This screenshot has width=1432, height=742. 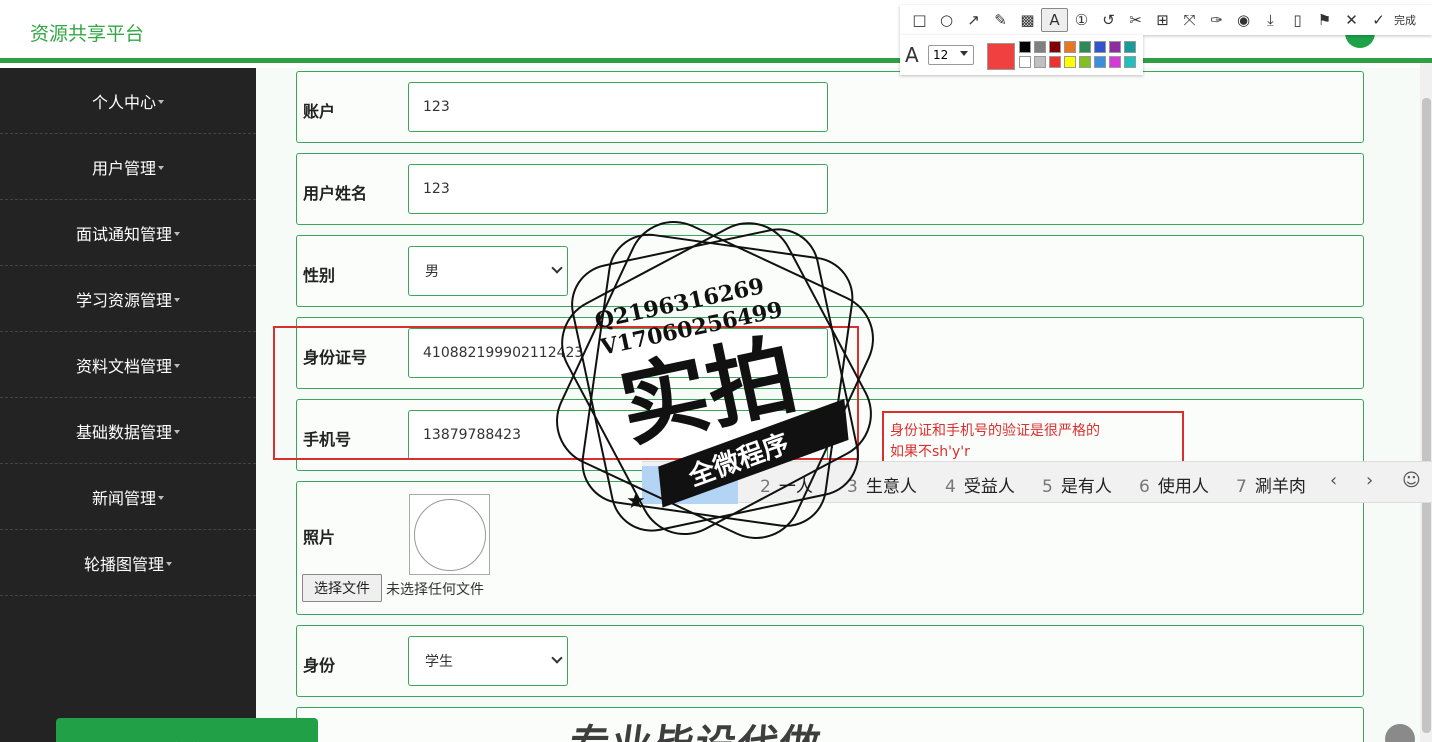 I want to click on ime-candidate: 6 使用人, so click(x=1174, y=484).